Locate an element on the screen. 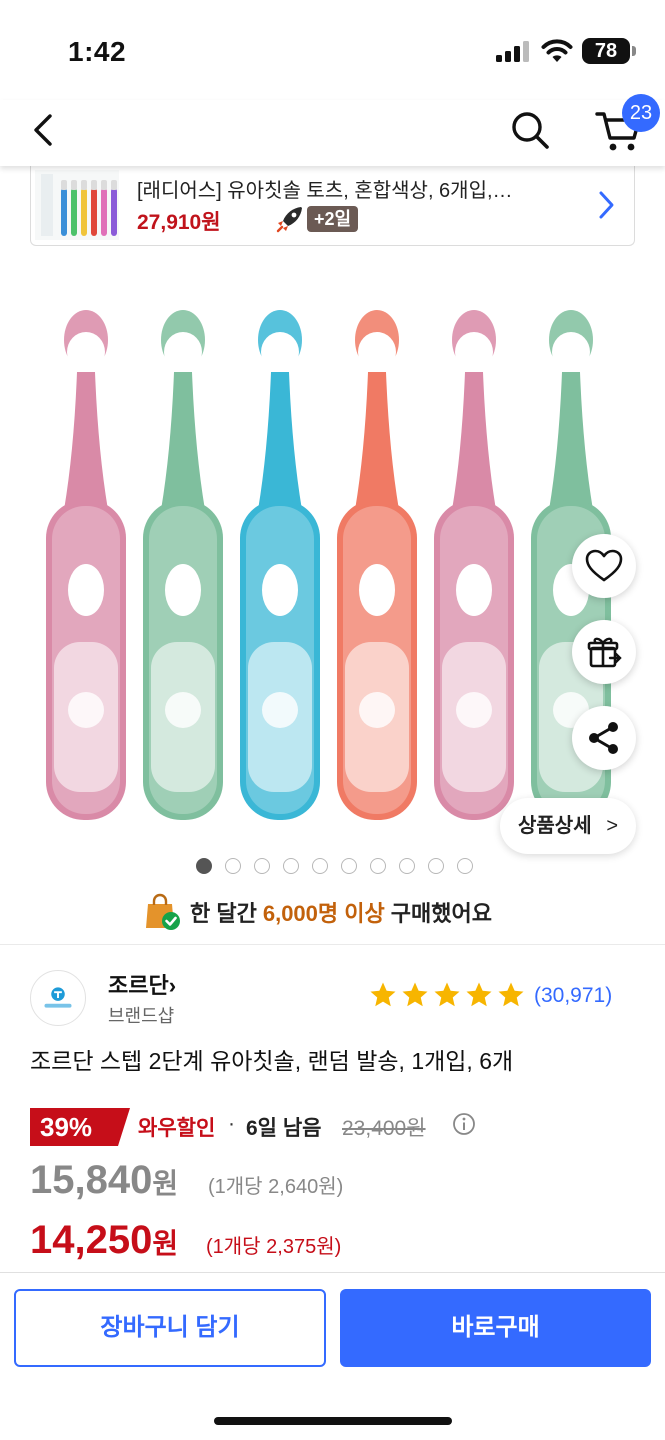 The image size is (665, 1440). related-product-thumbnail is located at coordinates (77, 205).